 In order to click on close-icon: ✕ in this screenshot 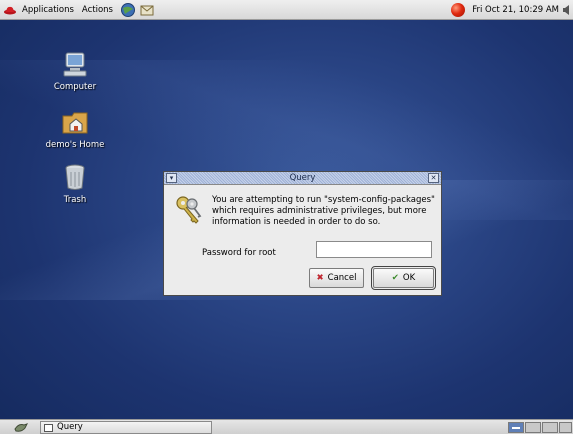, I will do `click(433, 178)`.